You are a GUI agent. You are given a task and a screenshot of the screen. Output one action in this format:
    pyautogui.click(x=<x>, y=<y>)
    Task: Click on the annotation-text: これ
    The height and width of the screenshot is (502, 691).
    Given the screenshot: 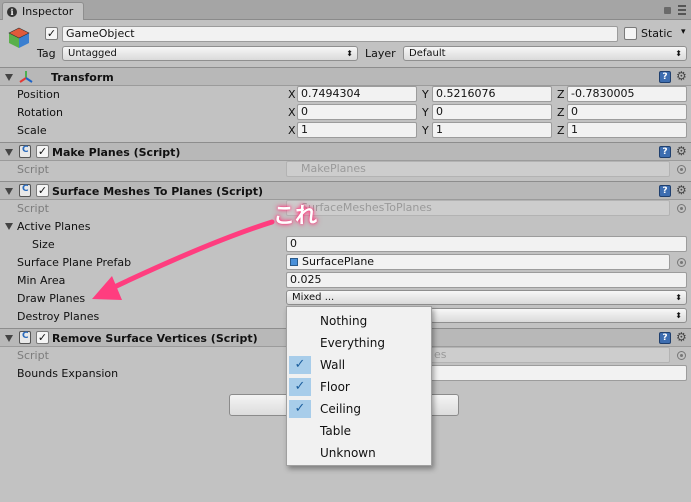 What is the action you would take?
    pyautogui.click(x=295, y=216)
    